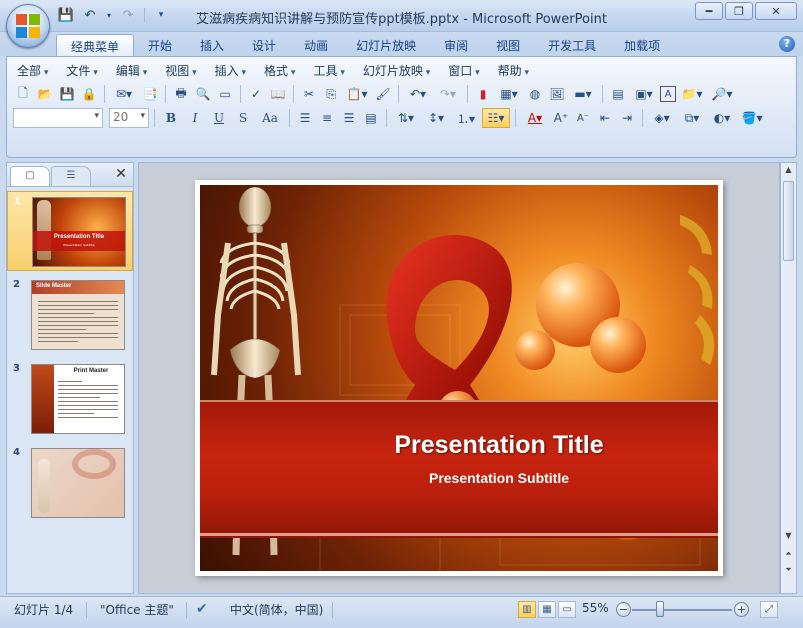 Image resolution: width=803 pixels, height=628 pixels. What do you see at coordinates (276, 609) in the screenshot?
I see `language: 中文(简体，中国)` at bounding box center [276, 609].